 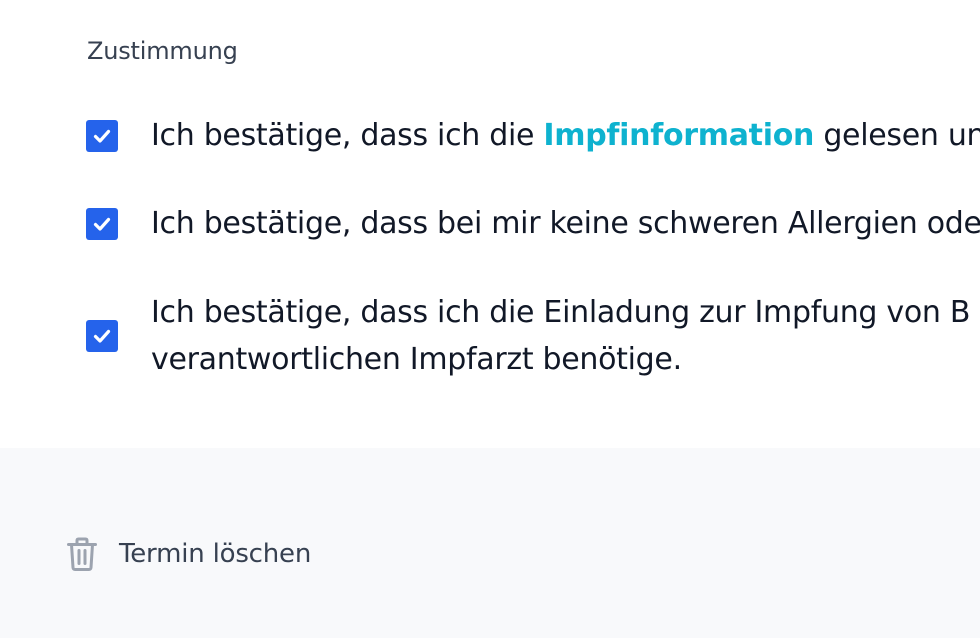 What do you see at coordinates (215, 554) in the screenshot?
I see `delete-appointment-label: Termin löschen` at bounding box center [215, 554].